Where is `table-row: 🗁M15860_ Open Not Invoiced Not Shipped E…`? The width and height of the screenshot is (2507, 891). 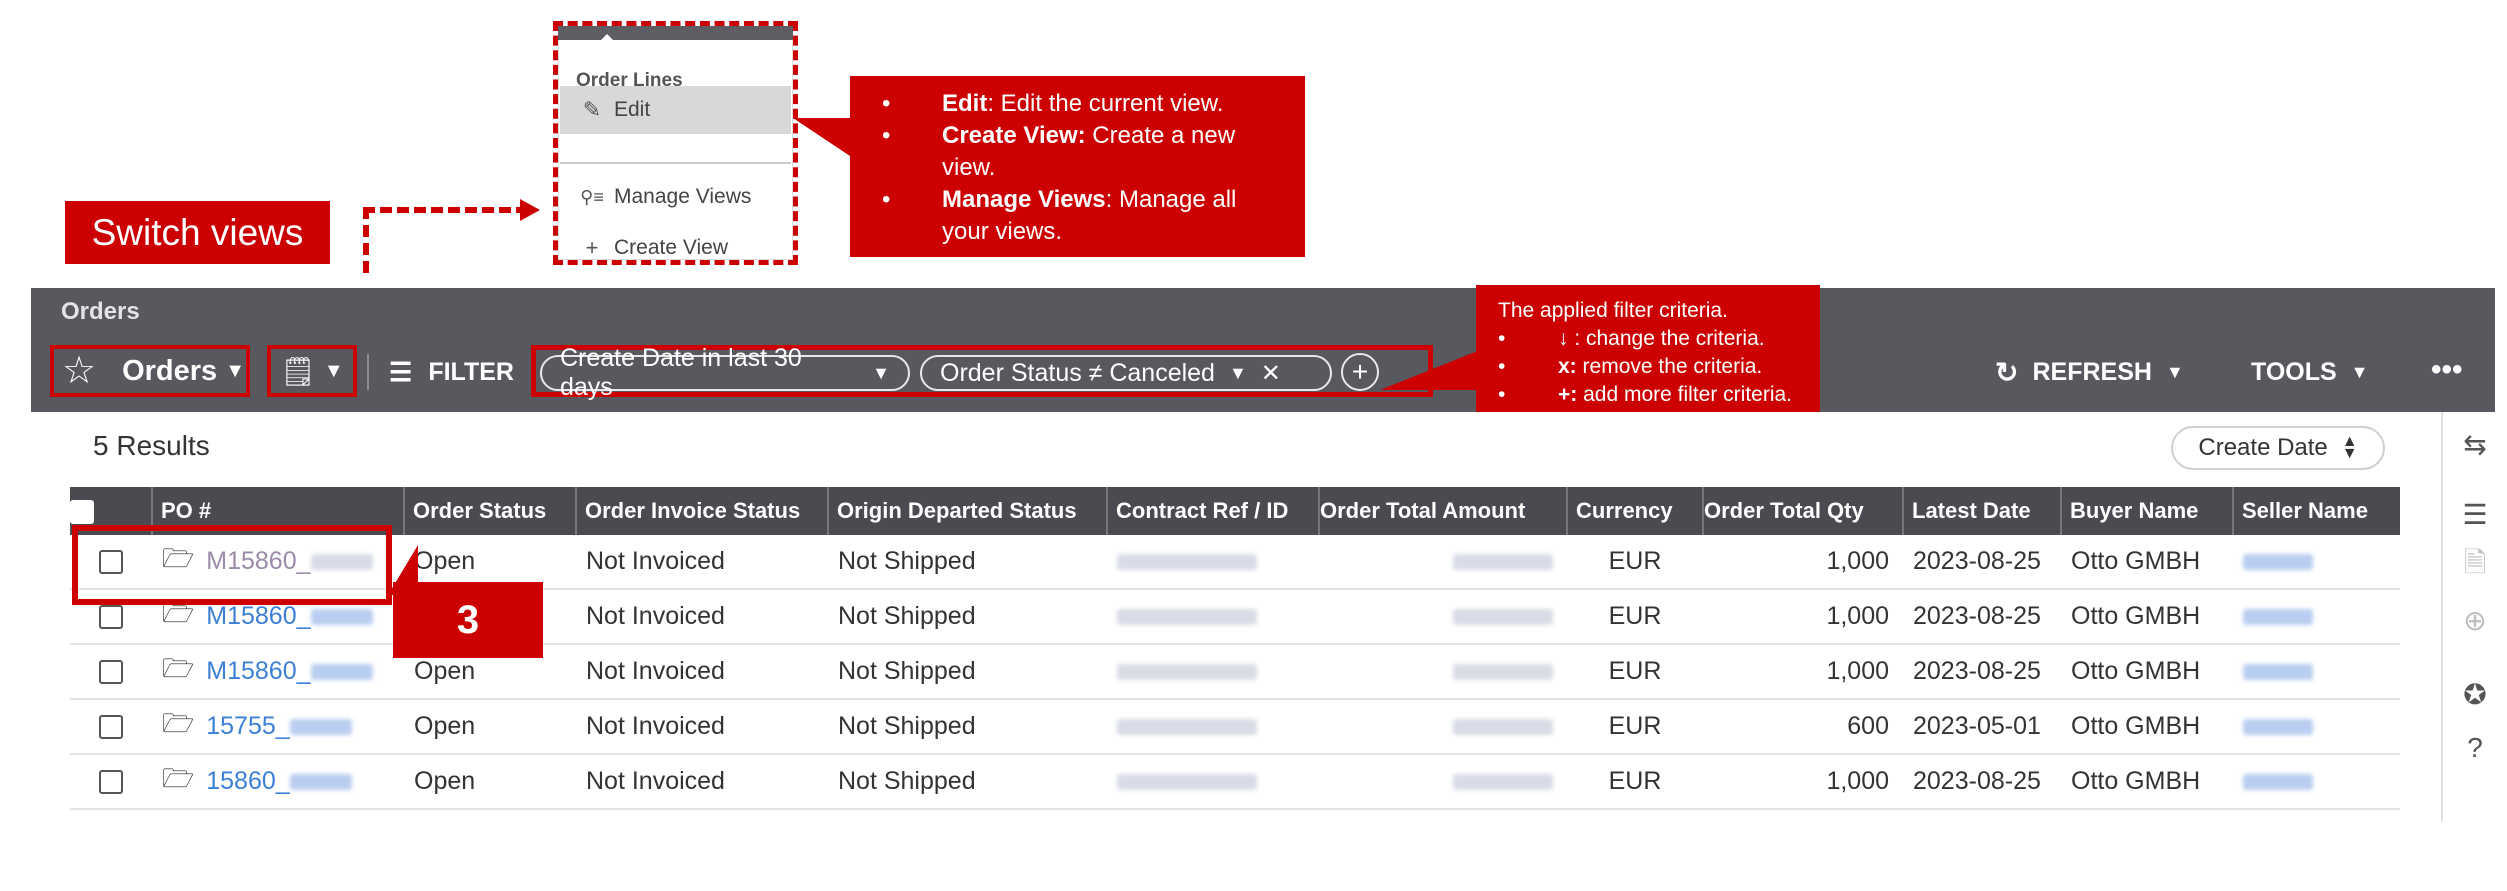
table-row: 🗁M15860_ Open Not Invoiced Not Shipped E… is located at coordinates (1235, 562).